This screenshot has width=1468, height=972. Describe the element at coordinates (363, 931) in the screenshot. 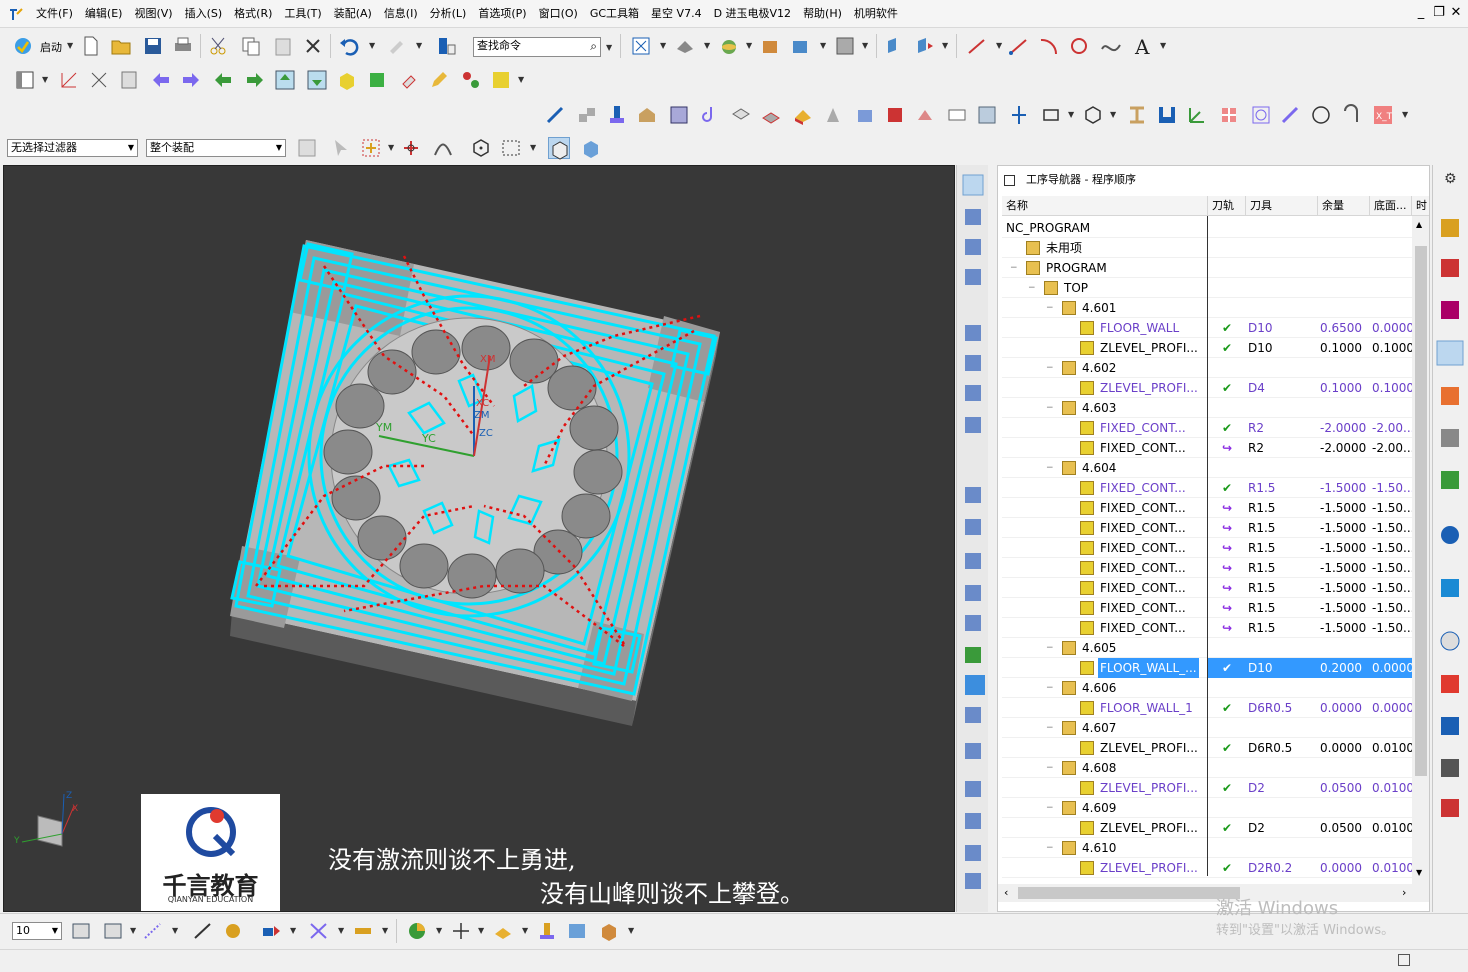

I see `ruler-icon` at that location.